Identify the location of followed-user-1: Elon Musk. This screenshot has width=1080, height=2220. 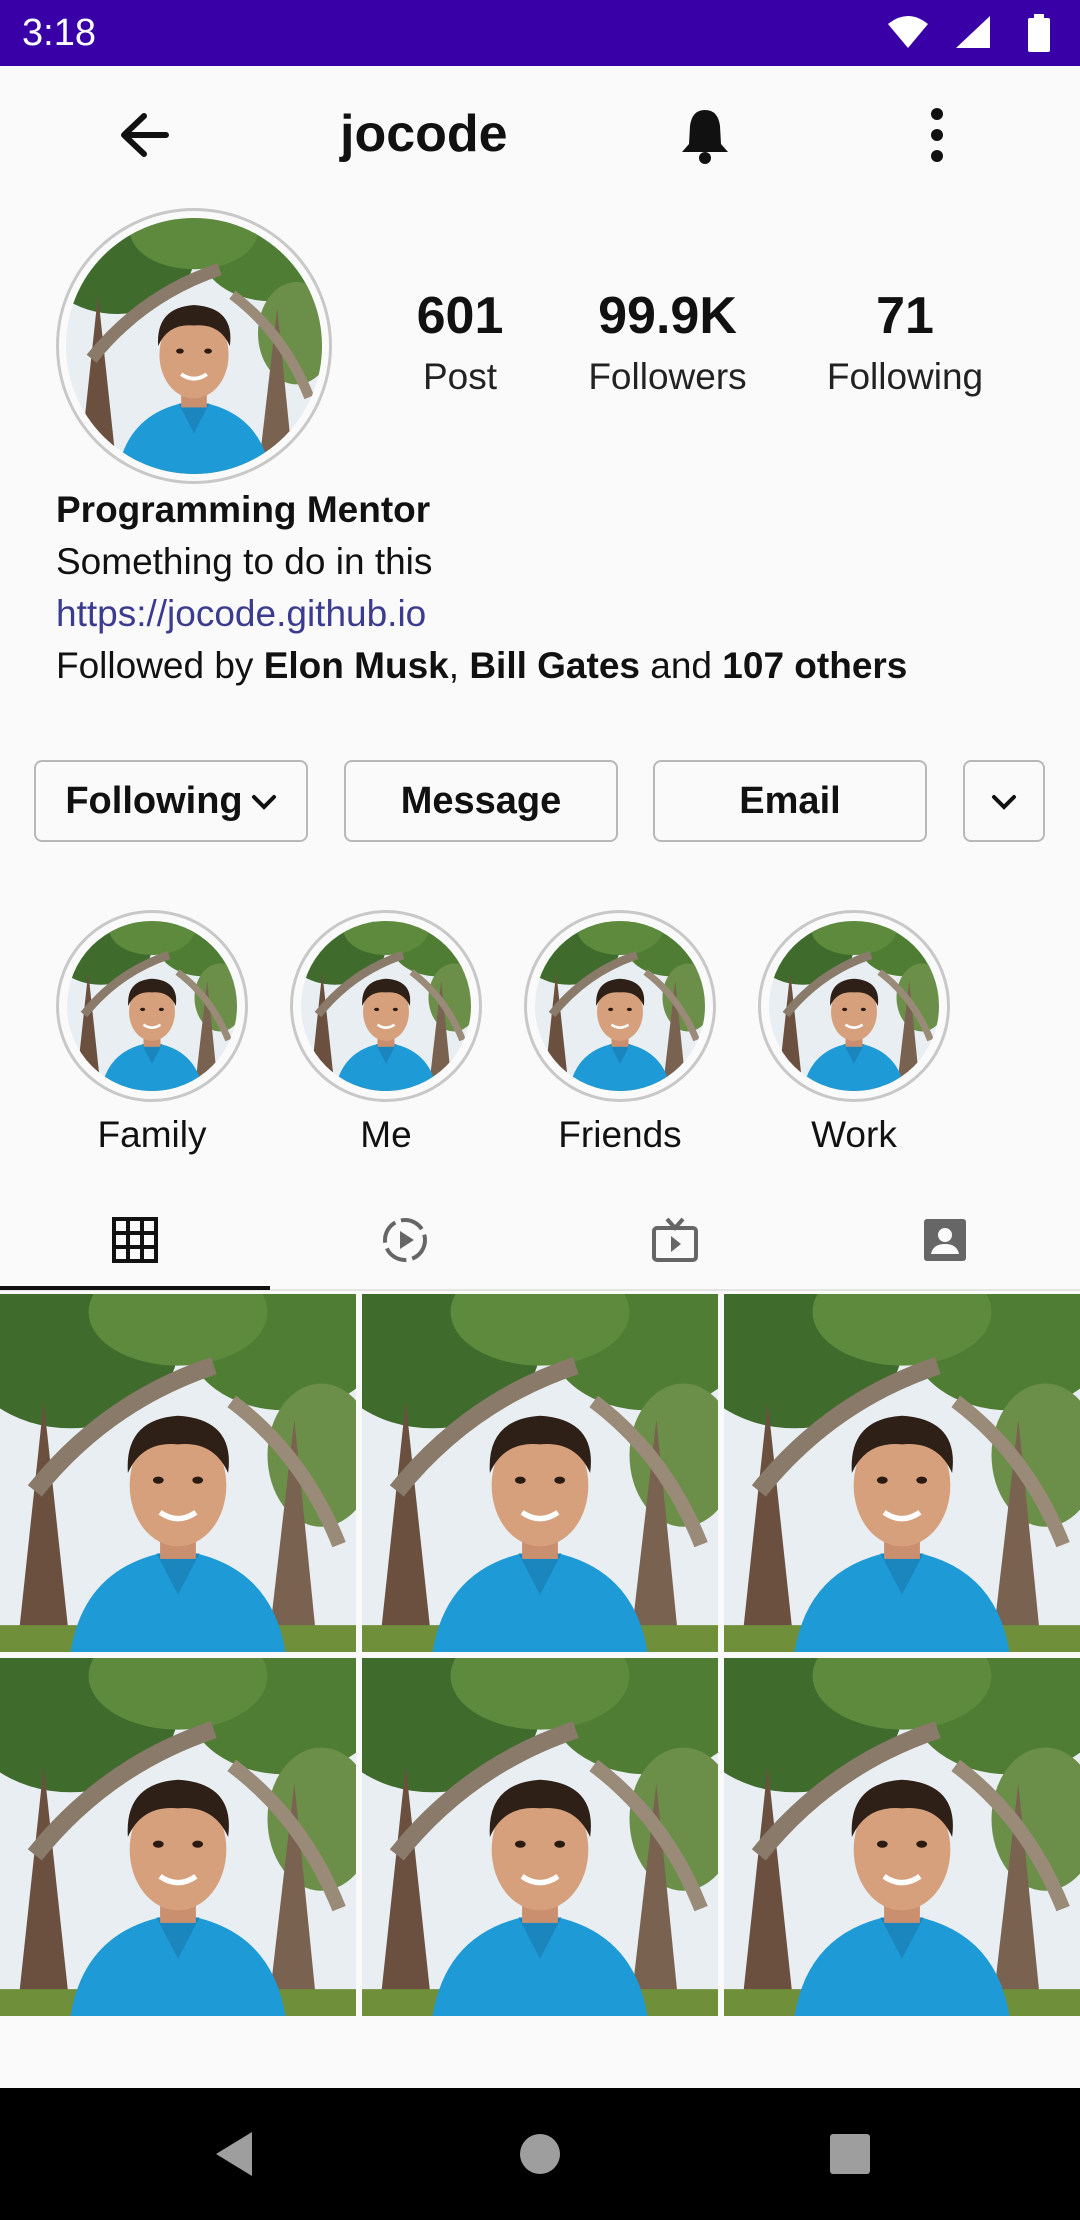
(356, 665).